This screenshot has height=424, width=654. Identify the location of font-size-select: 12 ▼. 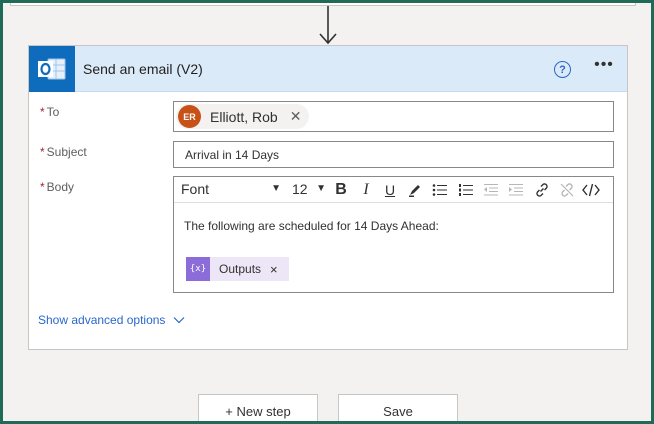
(309, 190).